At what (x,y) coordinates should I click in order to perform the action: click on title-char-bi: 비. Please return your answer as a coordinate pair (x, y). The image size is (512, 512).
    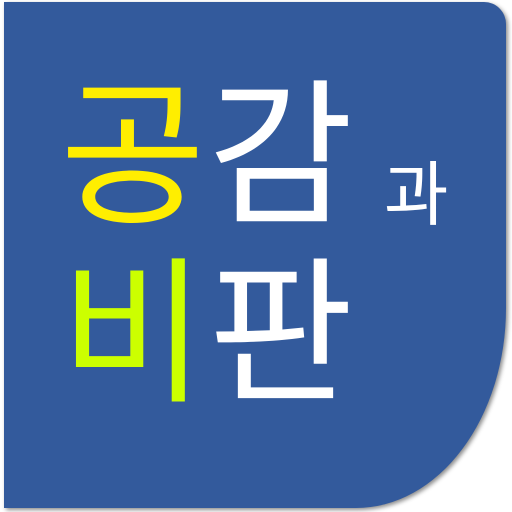
    Looking at the image, I should click on (133, 335).